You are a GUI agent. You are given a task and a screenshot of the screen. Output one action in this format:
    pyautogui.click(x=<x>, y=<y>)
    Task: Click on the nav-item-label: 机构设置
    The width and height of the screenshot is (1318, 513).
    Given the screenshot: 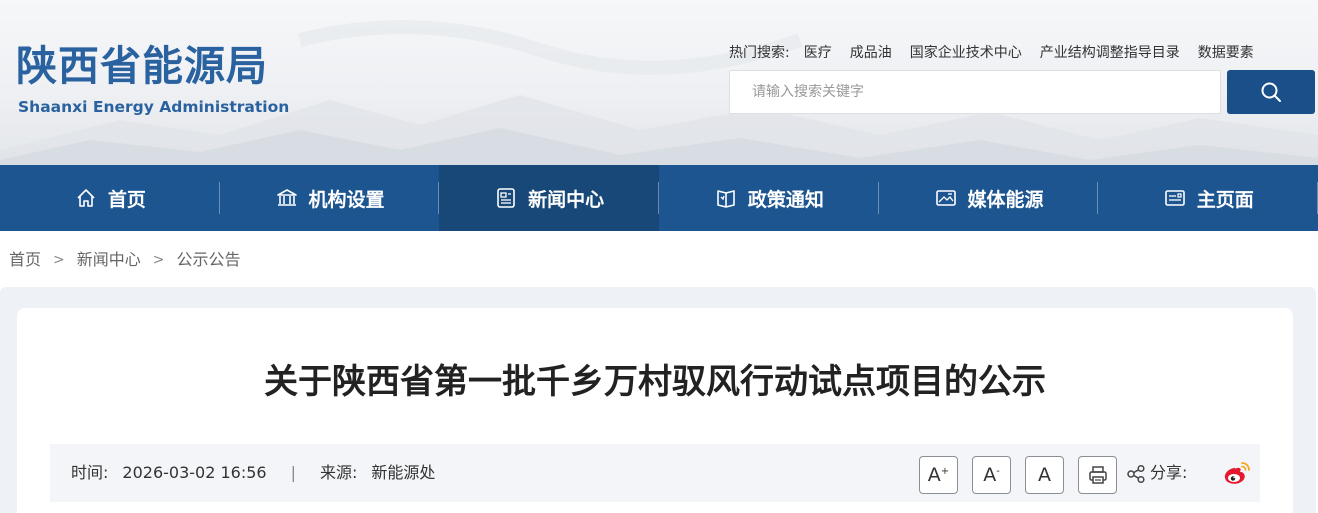 What is the action you would take?
    pyautogui.click(x=346, y=199)
    